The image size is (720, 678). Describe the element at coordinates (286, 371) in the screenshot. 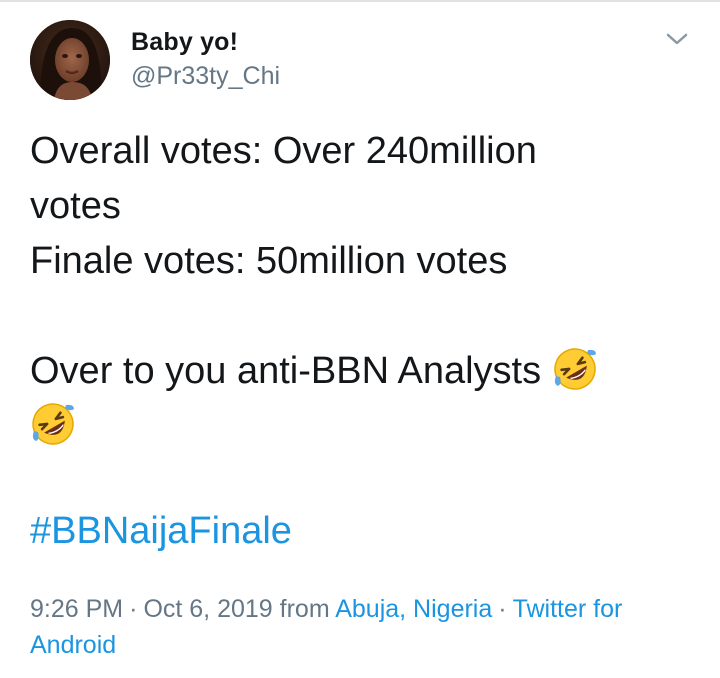

I see `tweet-line-text: Over to you anti-BBN Analysts` at that location.